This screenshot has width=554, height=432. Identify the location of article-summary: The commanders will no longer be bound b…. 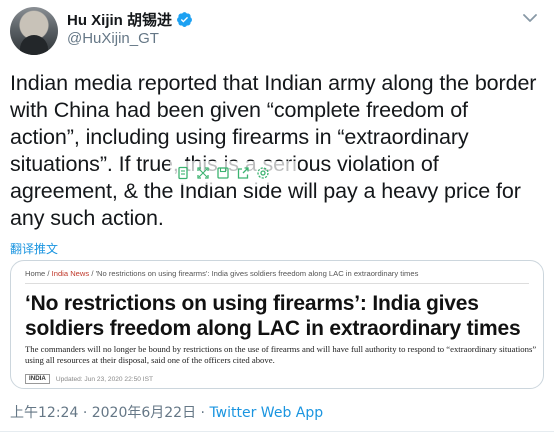
(281, 354).